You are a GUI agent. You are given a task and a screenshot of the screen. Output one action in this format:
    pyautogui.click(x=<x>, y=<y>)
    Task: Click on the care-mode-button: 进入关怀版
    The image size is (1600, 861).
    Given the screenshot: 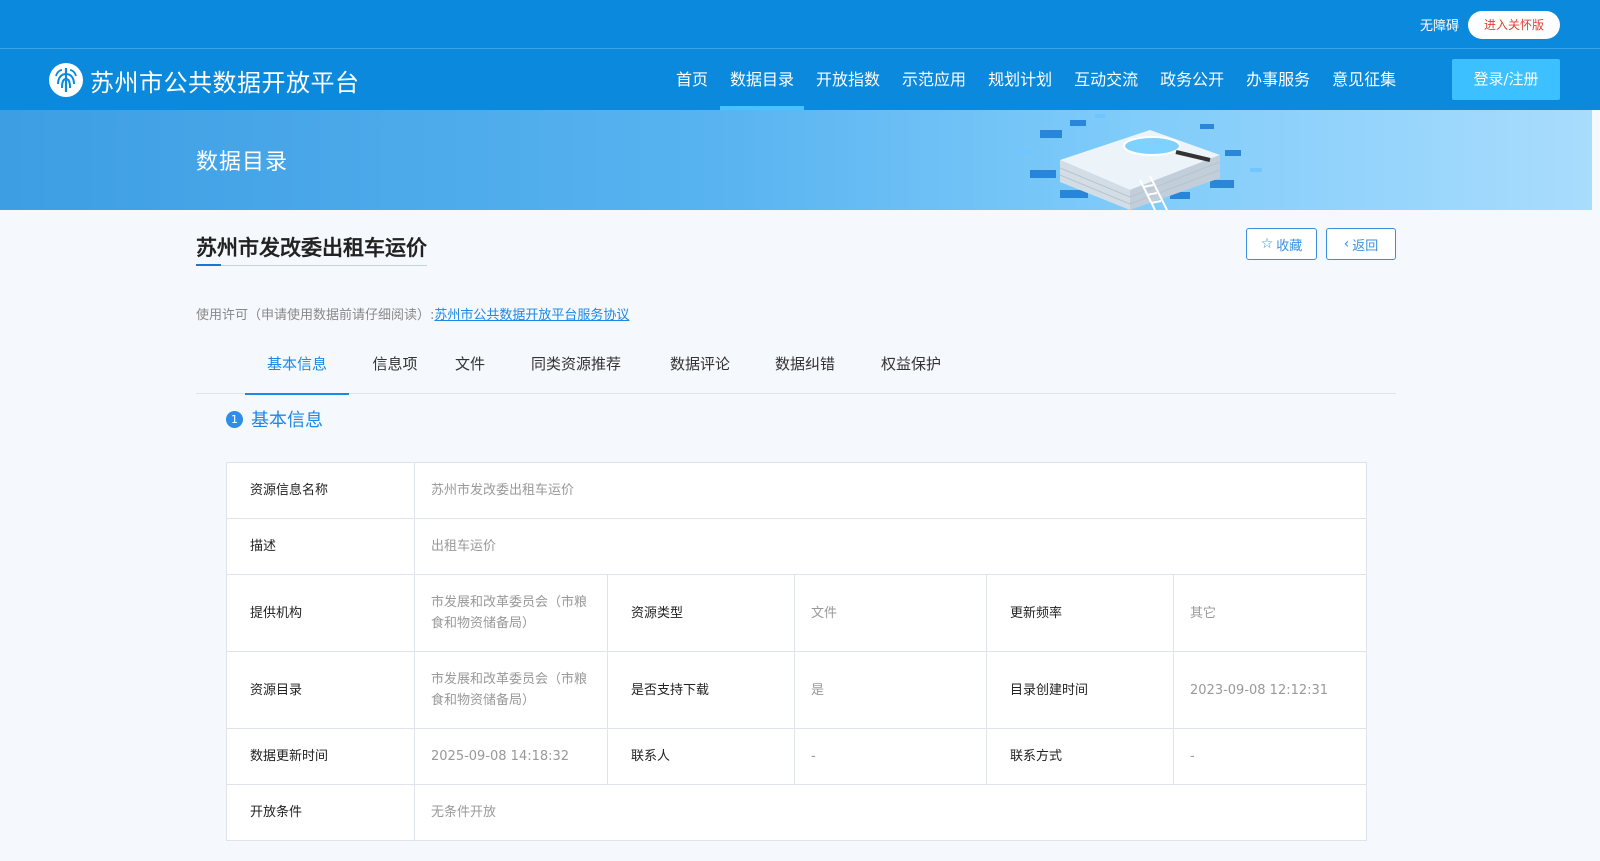 What is the action you would take?
    pyautogui.click(x=1514, y=25)
    